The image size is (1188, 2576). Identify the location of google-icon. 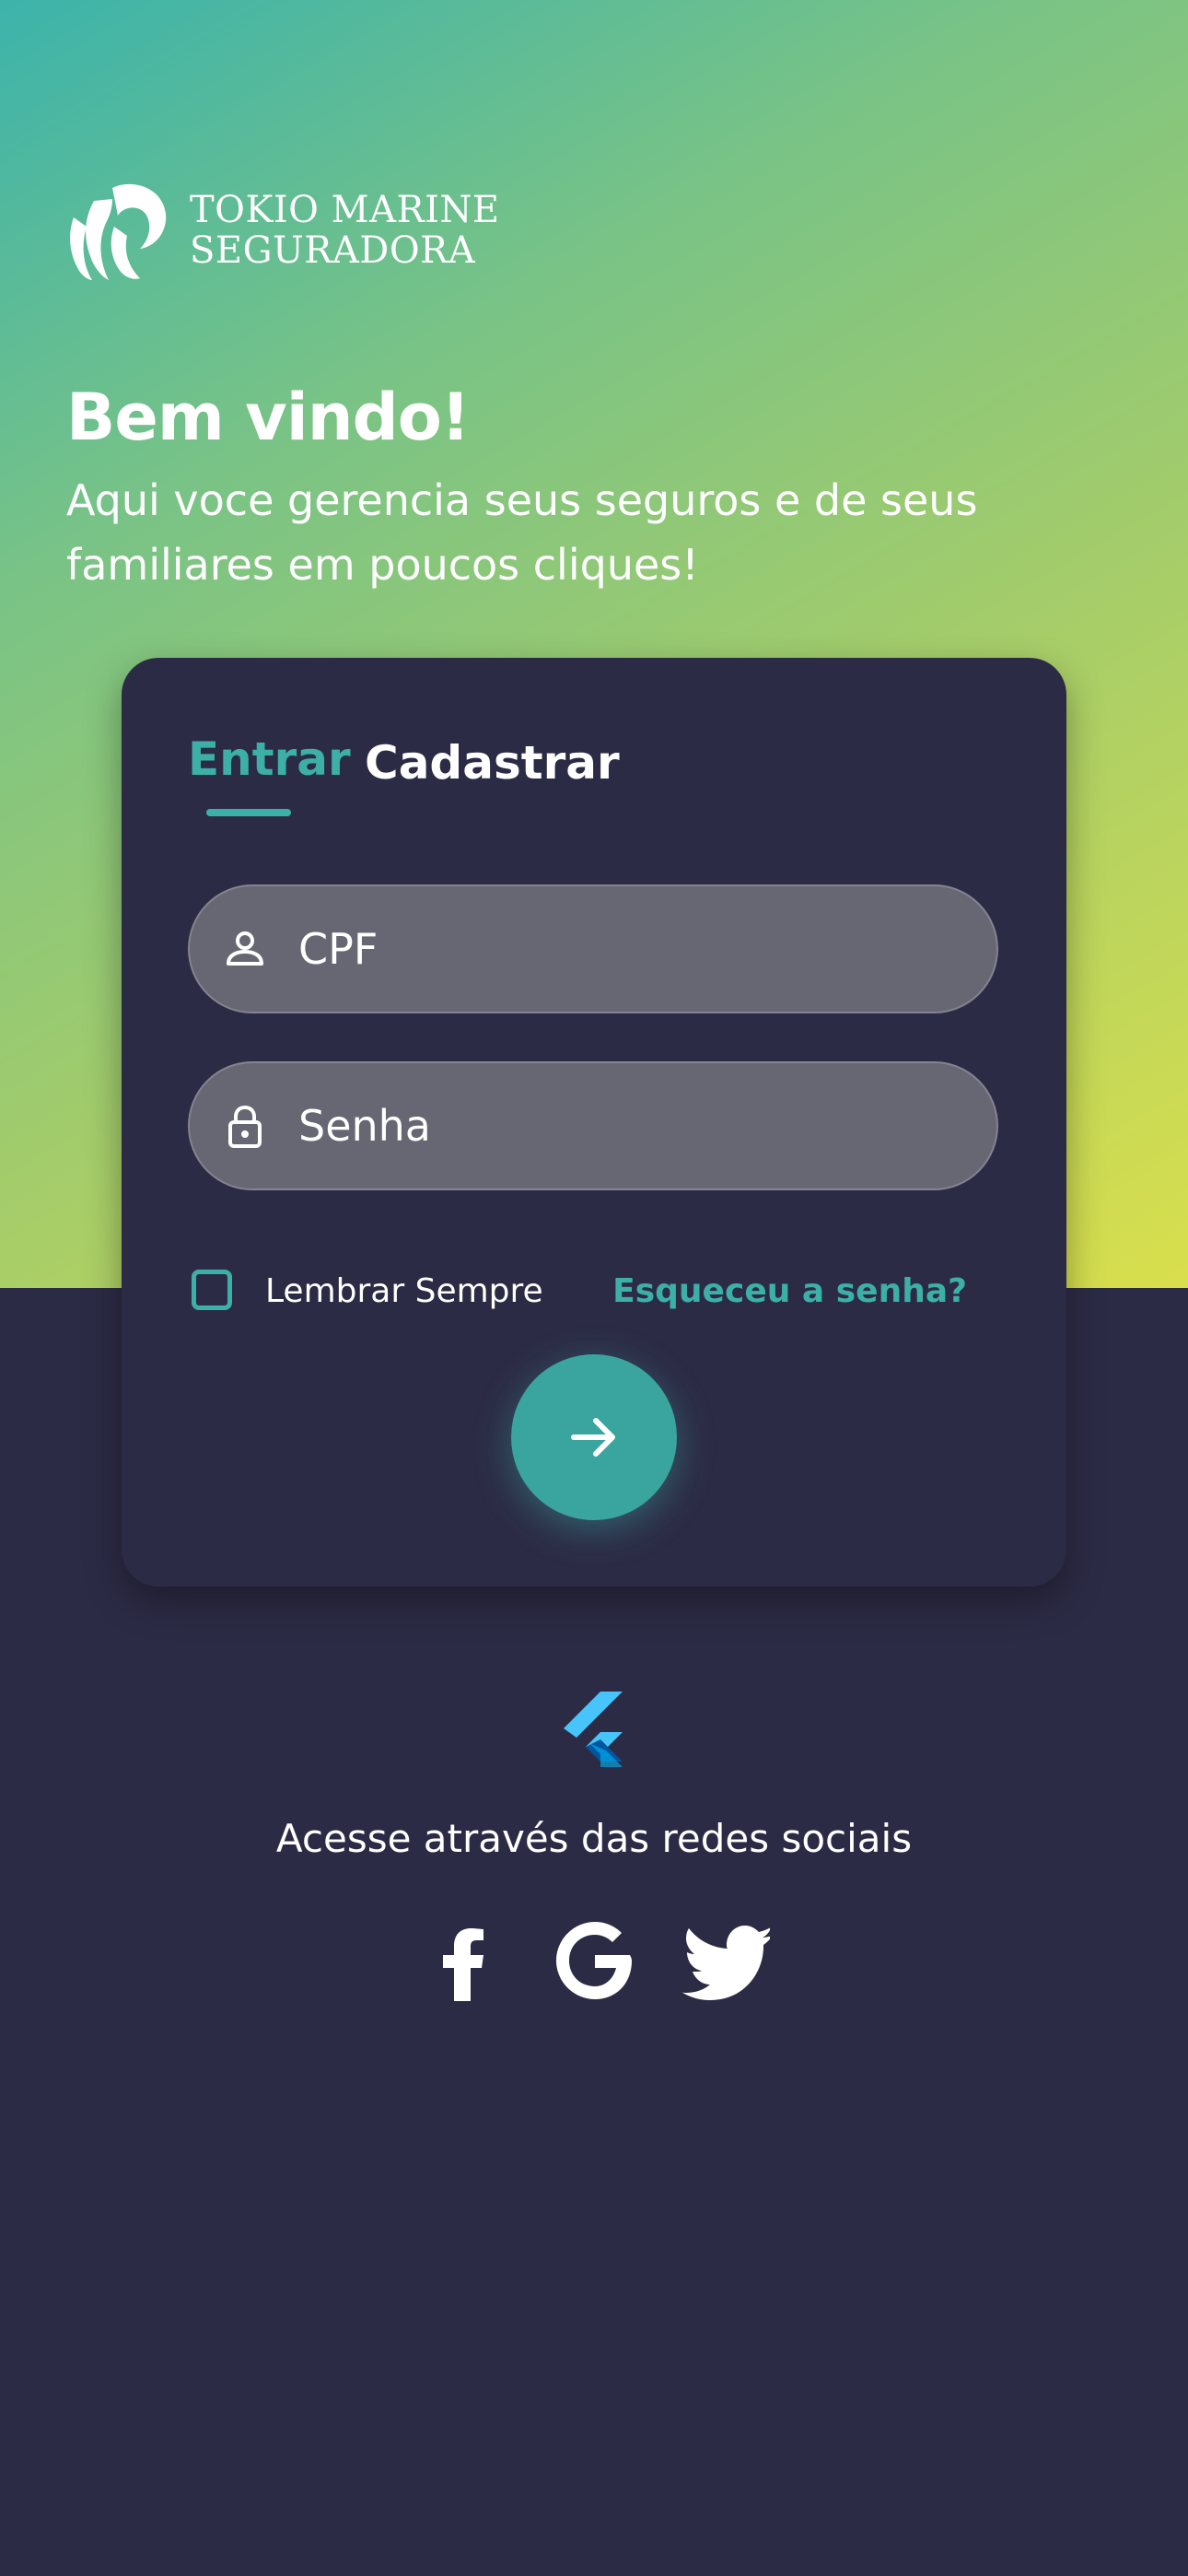
(595, 1960).